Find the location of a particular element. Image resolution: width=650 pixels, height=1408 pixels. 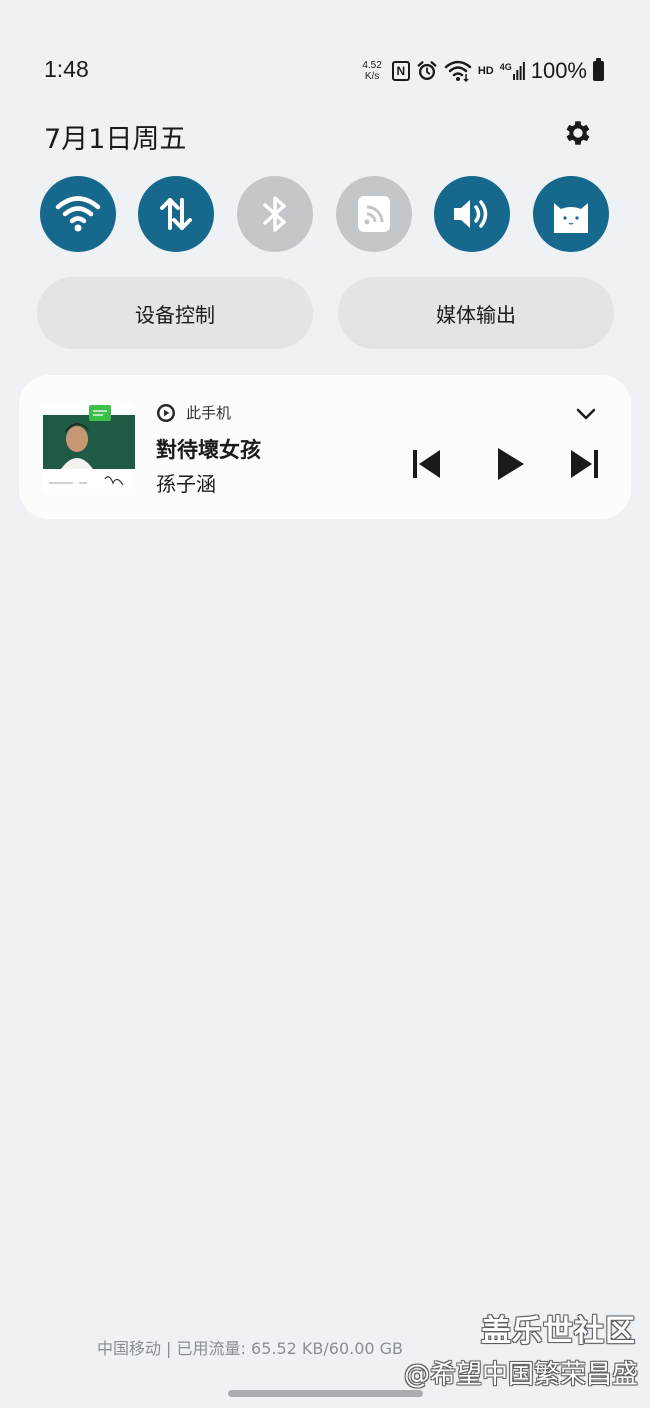

output-device-label: 此手机 is located at coordinates (209, 413).